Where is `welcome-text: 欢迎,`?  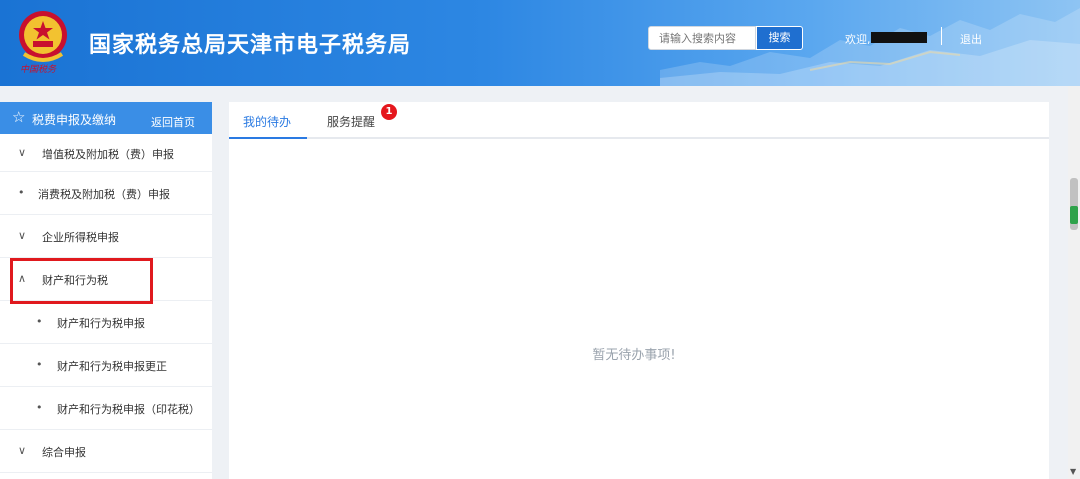 welcome-text: 欢迎, is located at coordinates (858, 39).